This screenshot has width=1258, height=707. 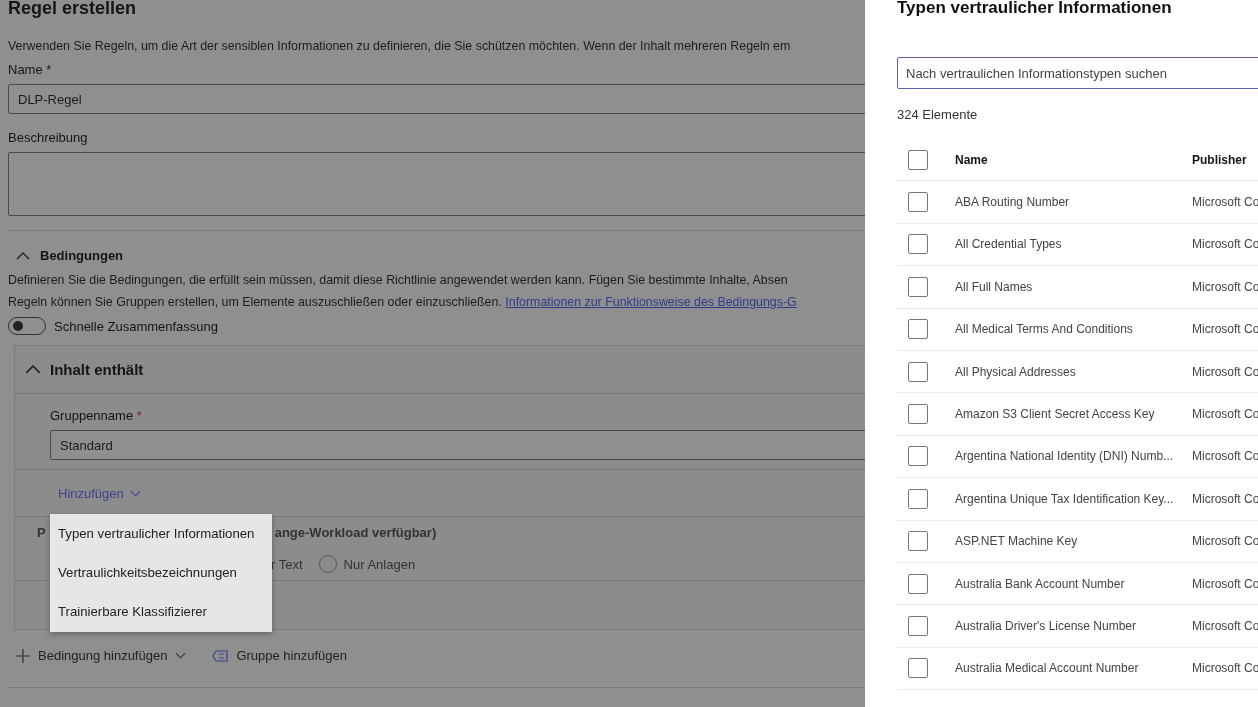 What do you see at coordinates (139, 415) in the screenshot?
I see `required-mark: *` at bounding box center [139, 415].